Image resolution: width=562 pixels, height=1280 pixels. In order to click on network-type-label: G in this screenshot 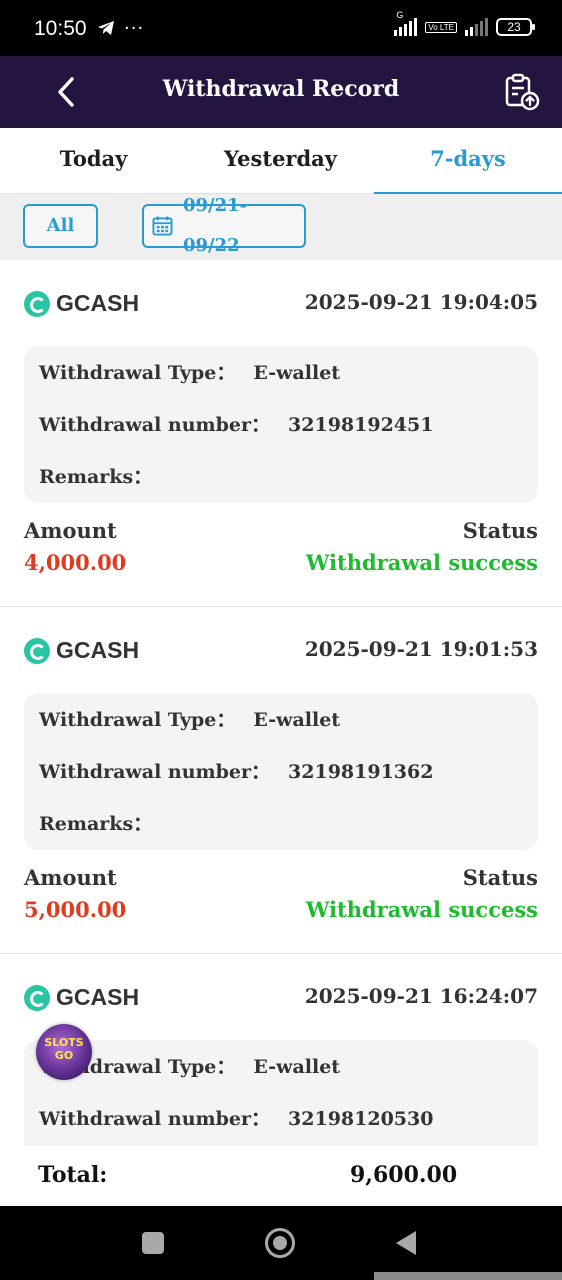, I will do `click(400, 15)`.